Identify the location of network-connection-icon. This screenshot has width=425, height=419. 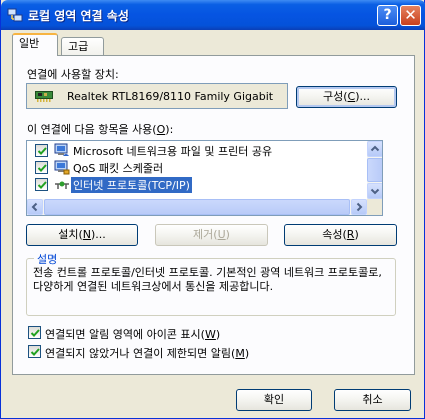
(15, 15).